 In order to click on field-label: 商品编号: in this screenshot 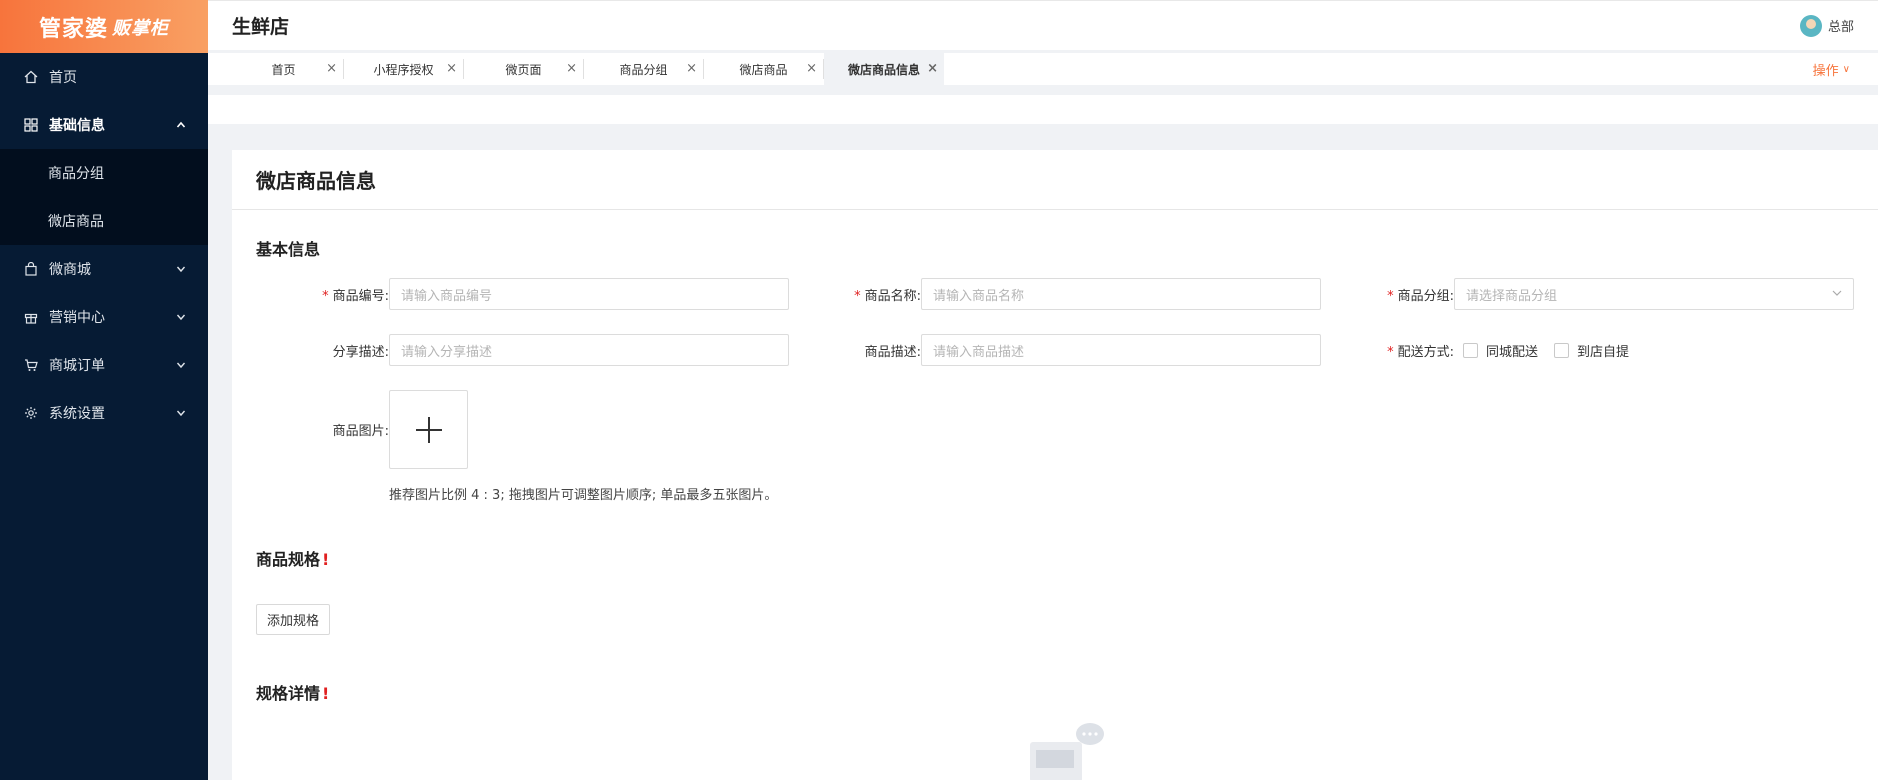, I will do `click(360, 296)`.